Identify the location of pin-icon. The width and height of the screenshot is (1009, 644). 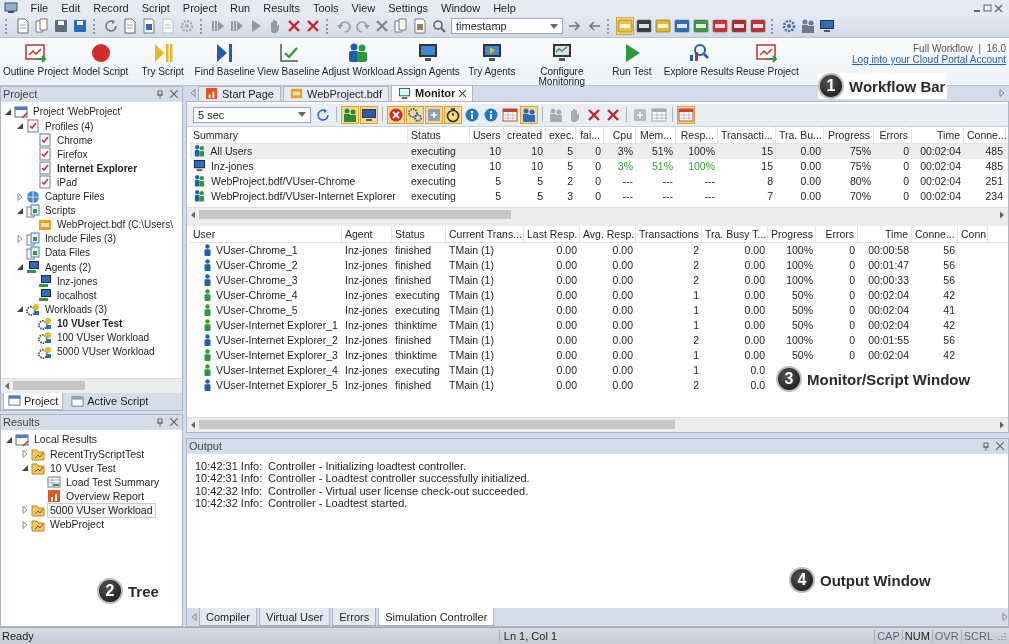
(986, 446).